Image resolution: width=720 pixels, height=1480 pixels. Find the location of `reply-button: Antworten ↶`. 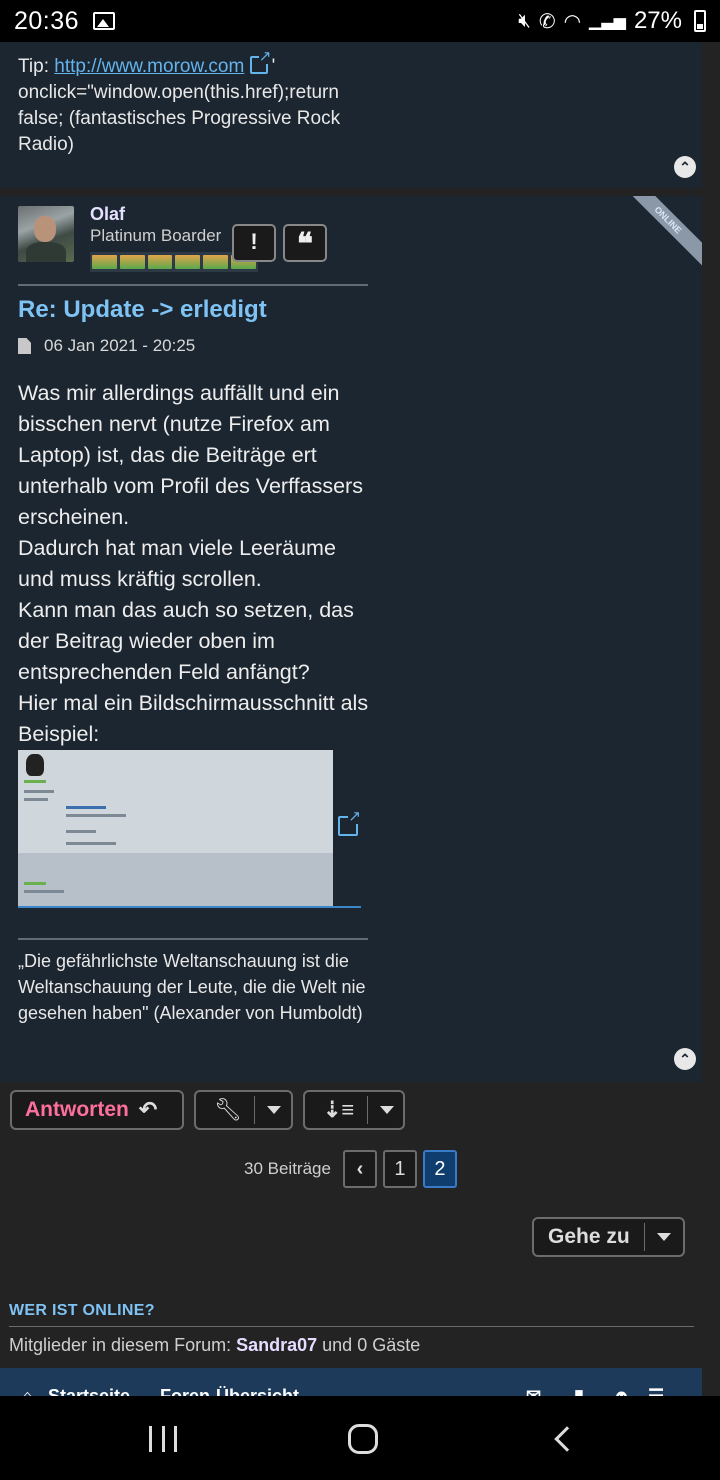

reply-button: Antworten ↶ is located at coordinates (97, 1110).